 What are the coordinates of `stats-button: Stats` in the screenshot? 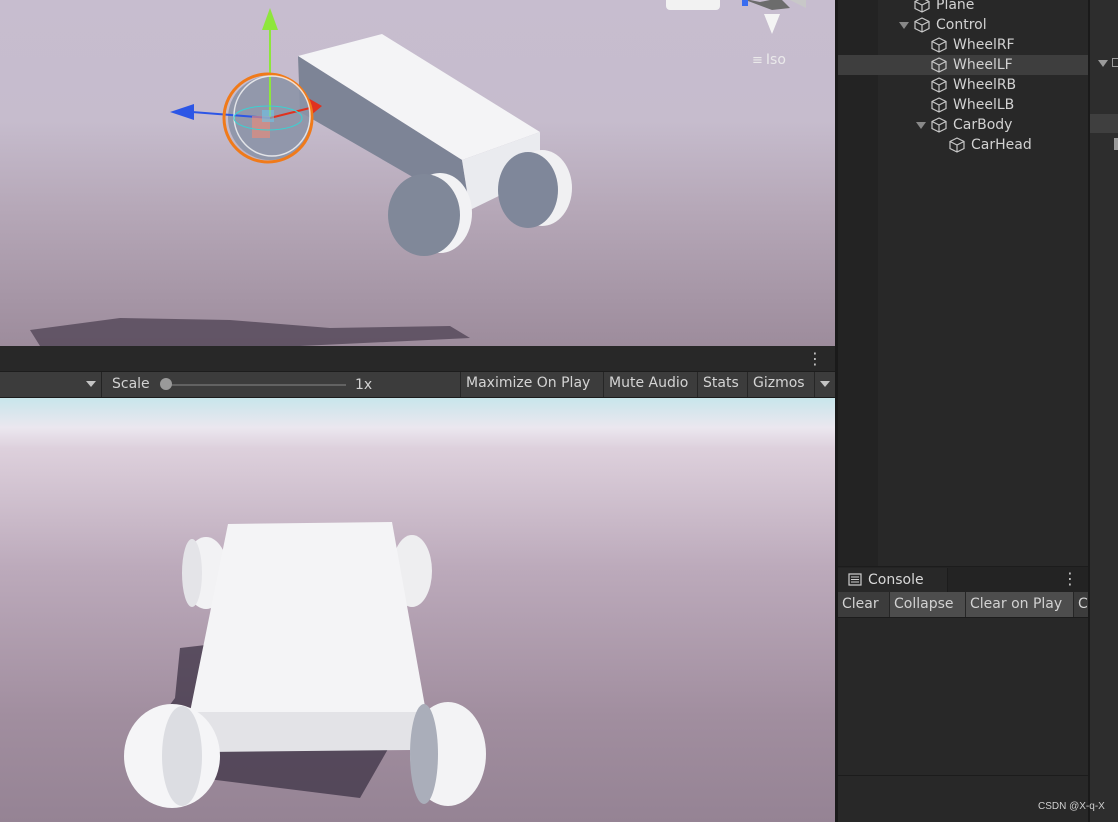 It's located at (722, 384).